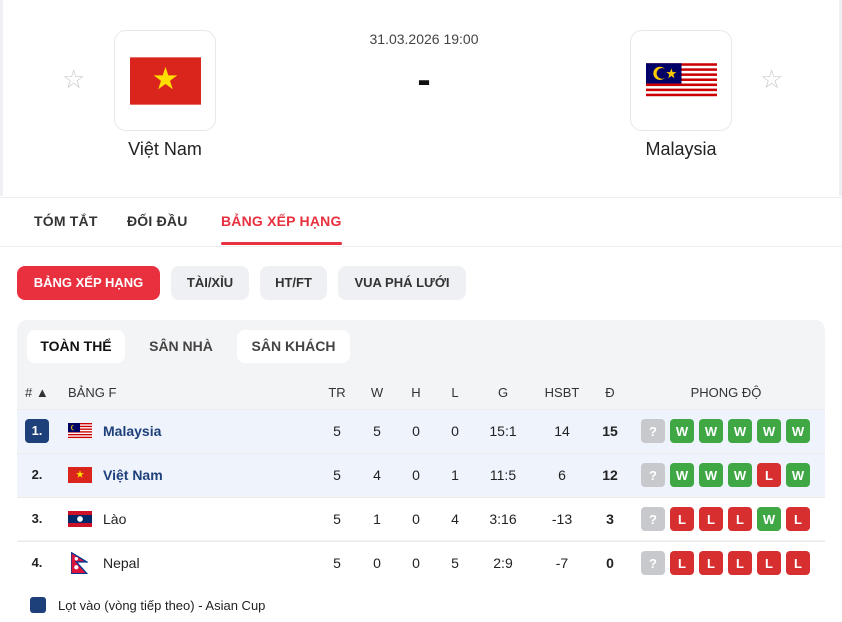  I want to click on table-row: 2. Việt Nam 5 4 0 1 11:5 6 12 ? W W W L W, so click(421, 474).